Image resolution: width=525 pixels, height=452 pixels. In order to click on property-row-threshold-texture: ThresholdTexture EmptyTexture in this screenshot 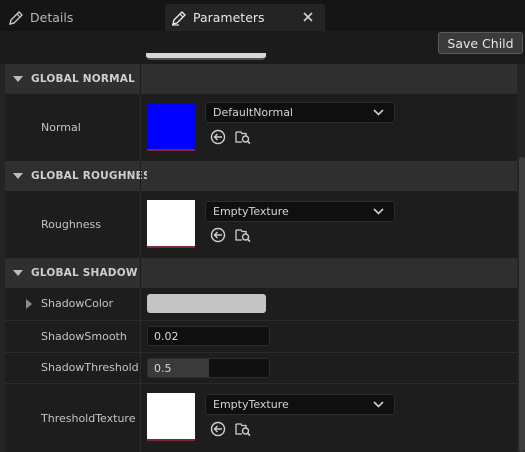, I will do `click(261, 417)`.